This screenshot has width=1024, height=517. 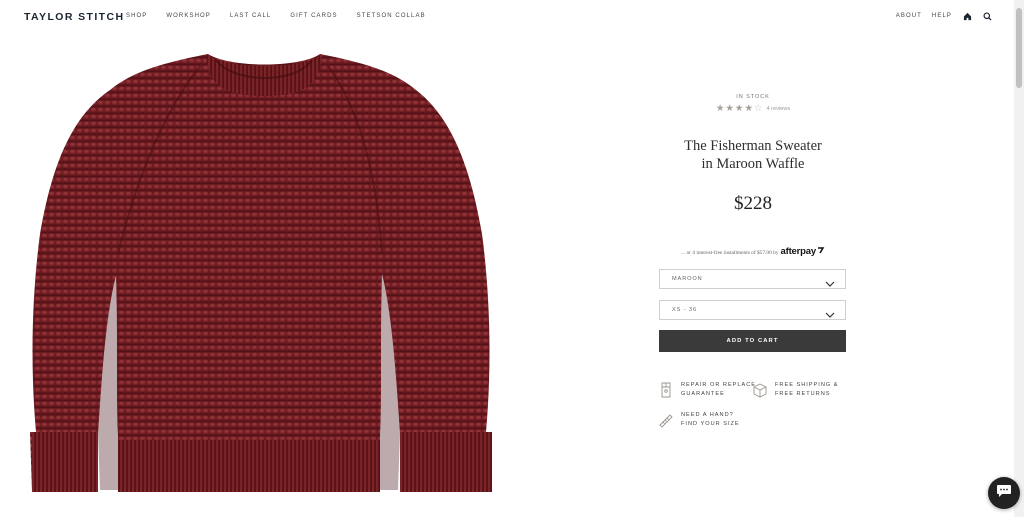 I want to click on product-title: The Fisherman Sweater in Maroon Waffle, so click(x=753, y=155).